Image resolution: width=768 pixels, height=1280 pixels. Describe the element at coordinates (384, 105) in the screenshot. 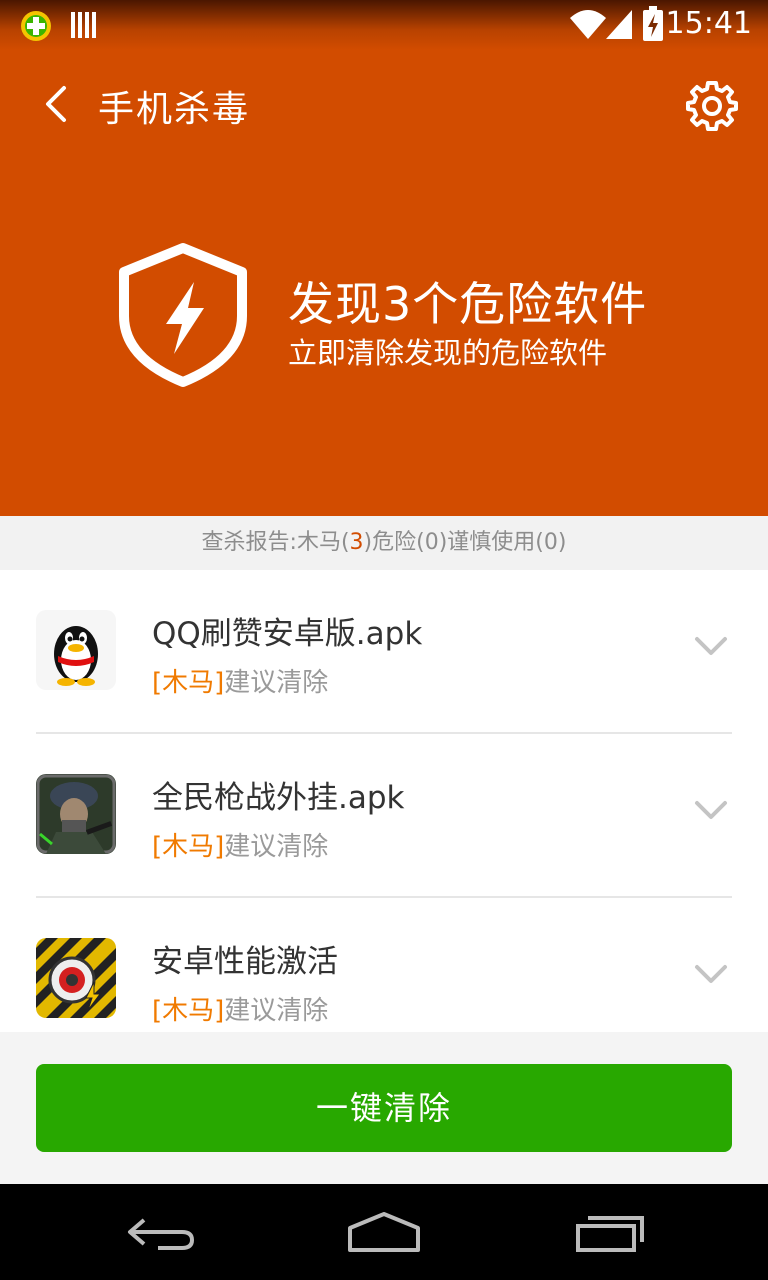

I see `app-bar: 手机杀毒` at that location.